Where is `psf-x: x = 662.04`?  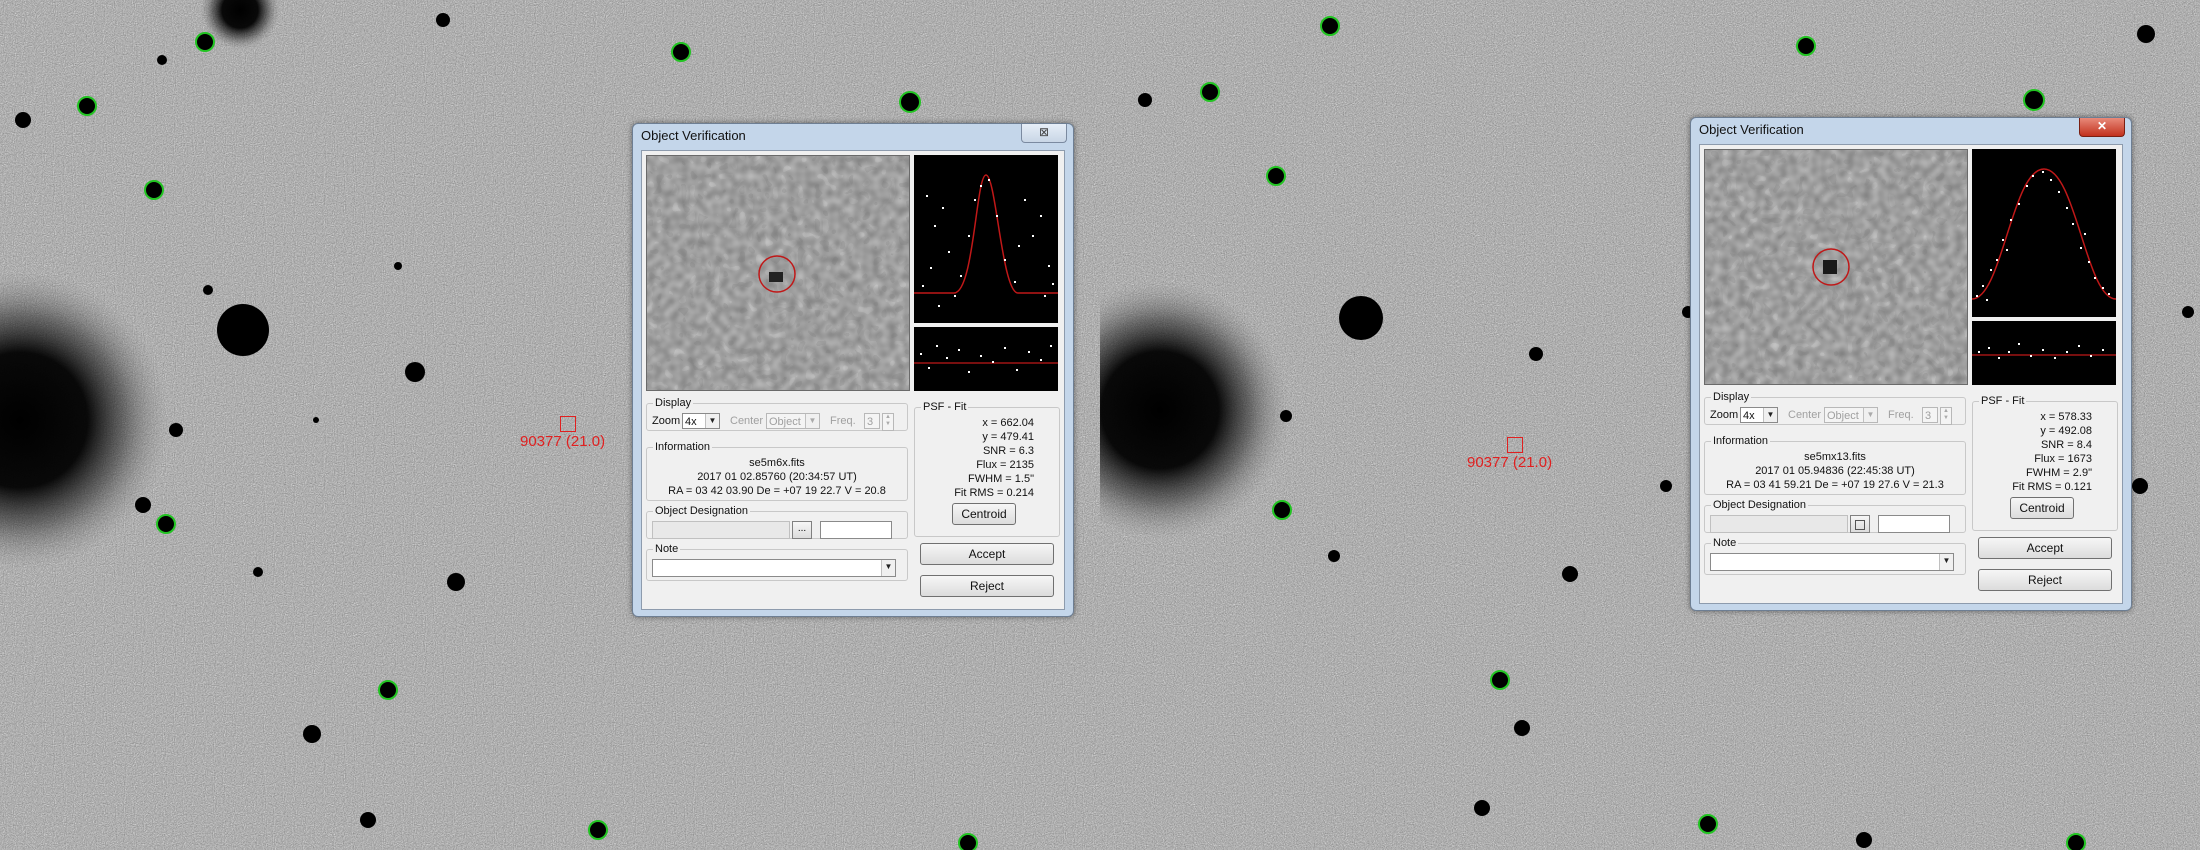 psf-x: x = 662.04 is located at coordinates (1008, 423).